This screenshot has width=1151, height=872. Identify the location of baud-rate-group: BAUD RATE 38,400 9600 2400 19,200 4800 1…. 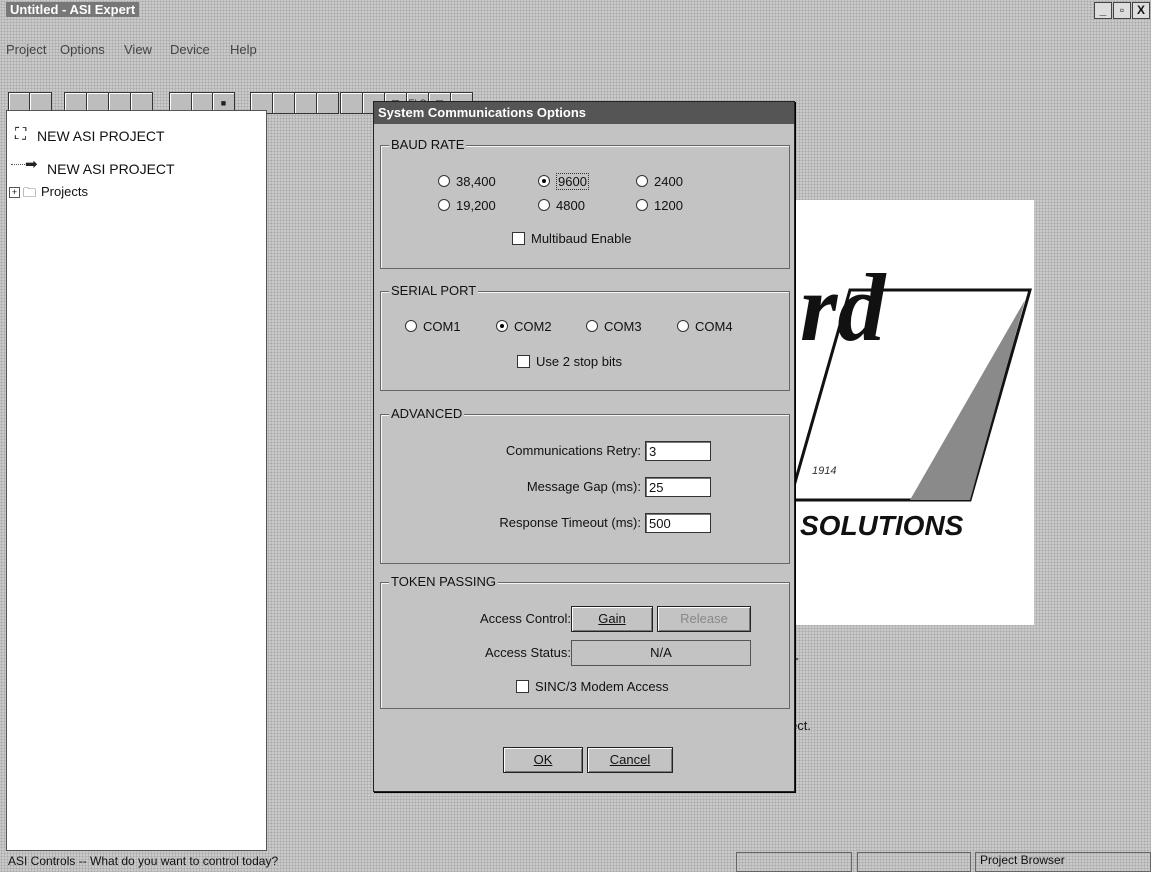
(585, 203).